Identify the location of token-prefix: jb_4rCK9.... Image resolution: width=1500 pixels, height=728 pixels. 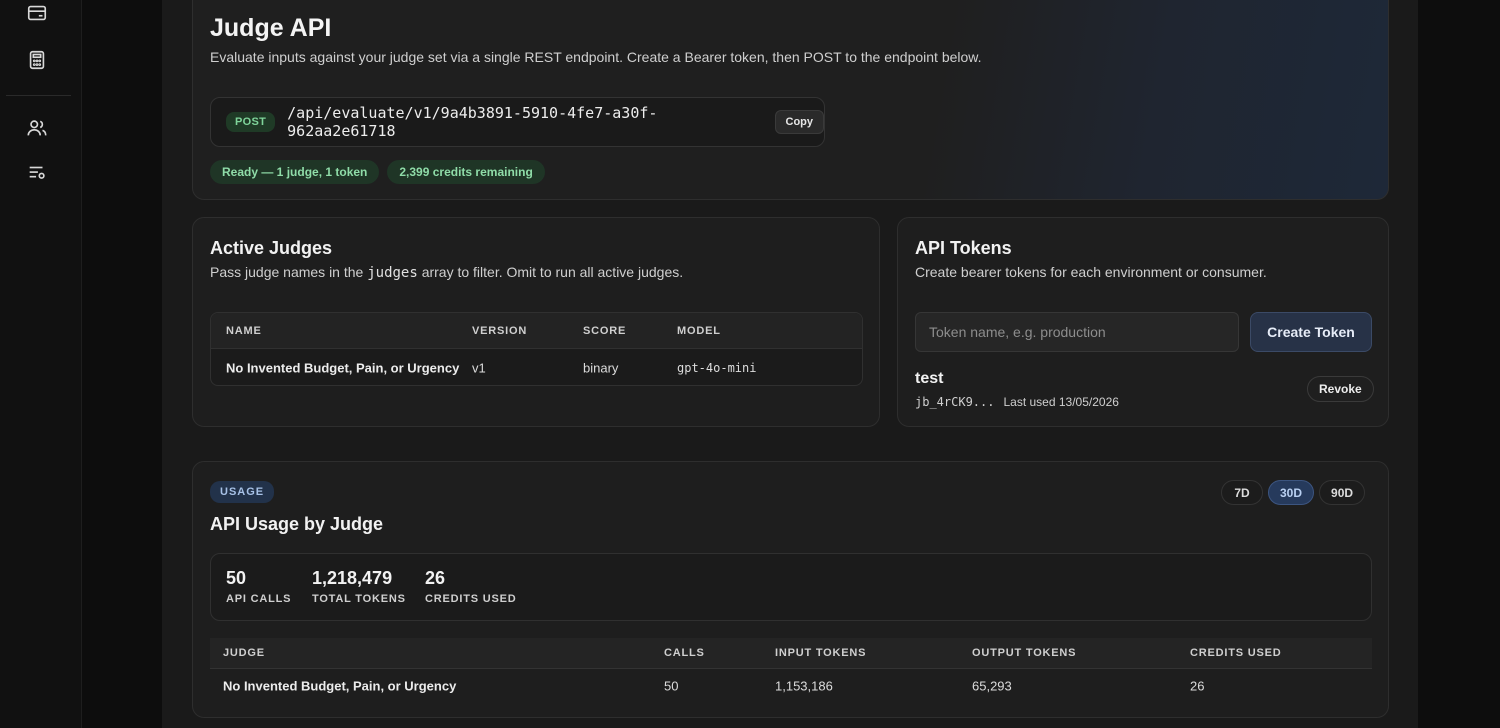
(955, 402).